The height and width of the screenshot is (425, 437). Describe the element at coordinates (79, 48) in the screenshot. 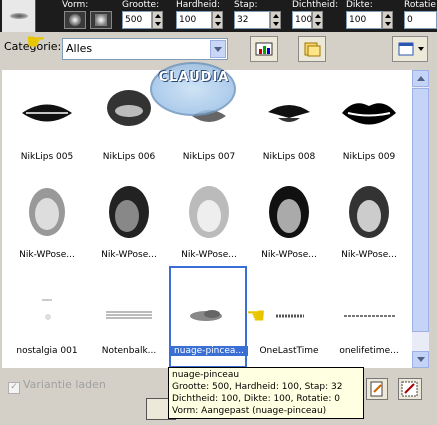

I see `category-value: Alles` at that location.